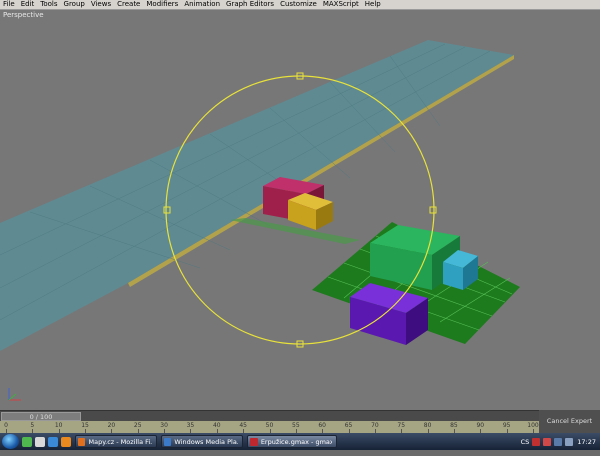 The width and height of the screenshot is (600, 456). I want to click on language-indicator: CS, so click(525, 442).